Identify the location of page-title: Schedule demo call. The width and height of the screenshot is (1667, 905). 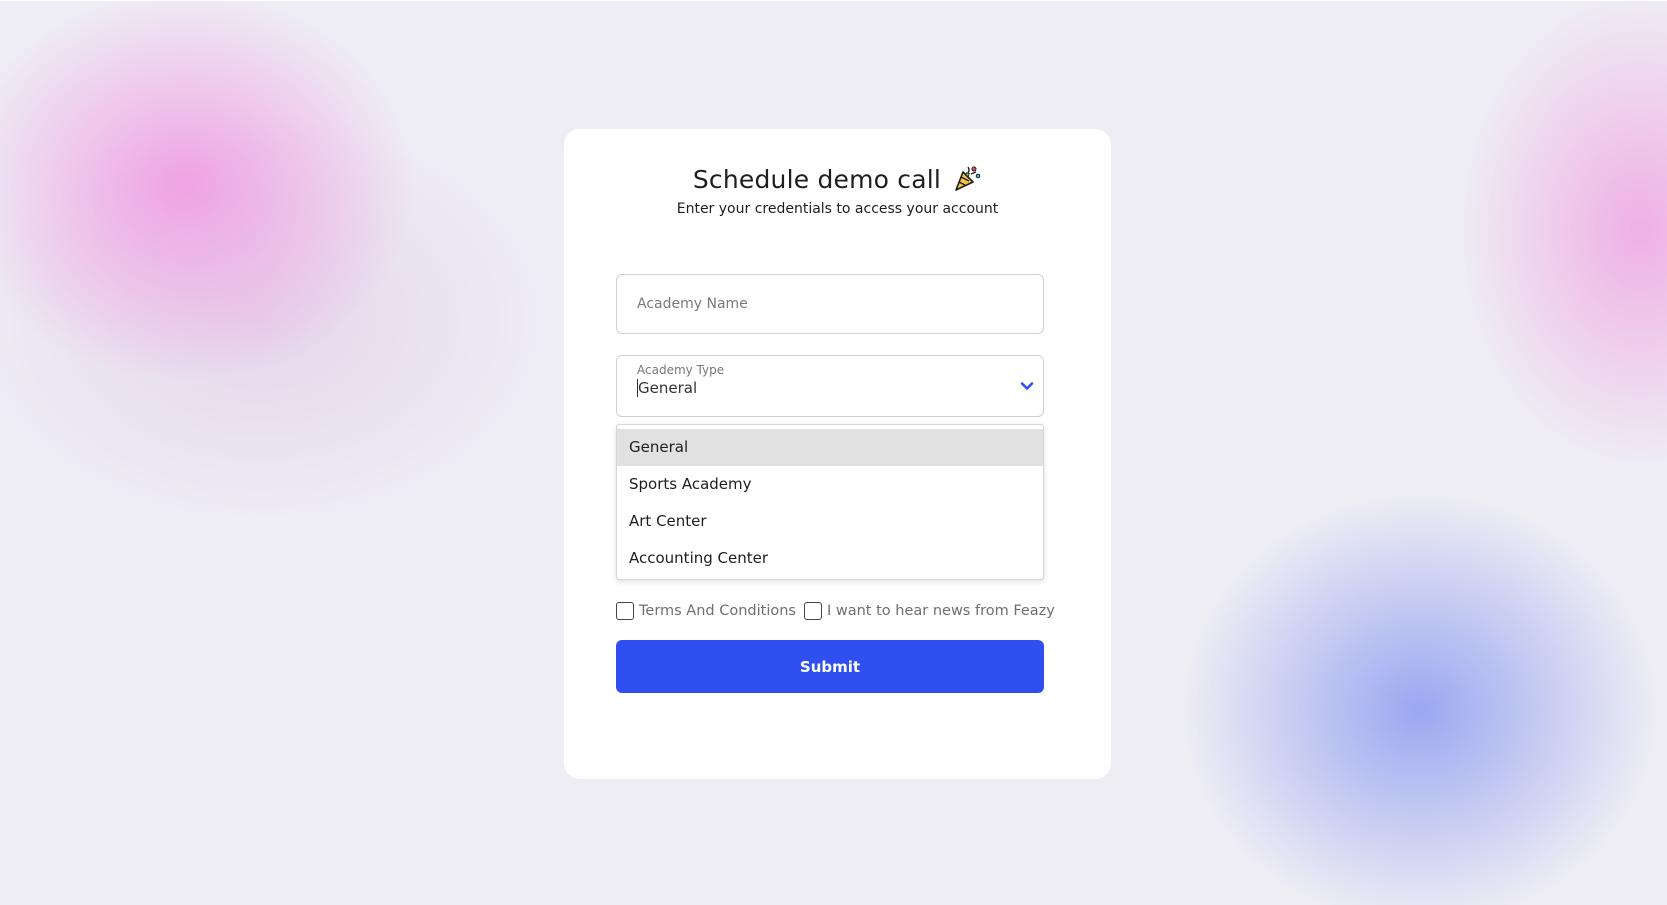
(817, 179).